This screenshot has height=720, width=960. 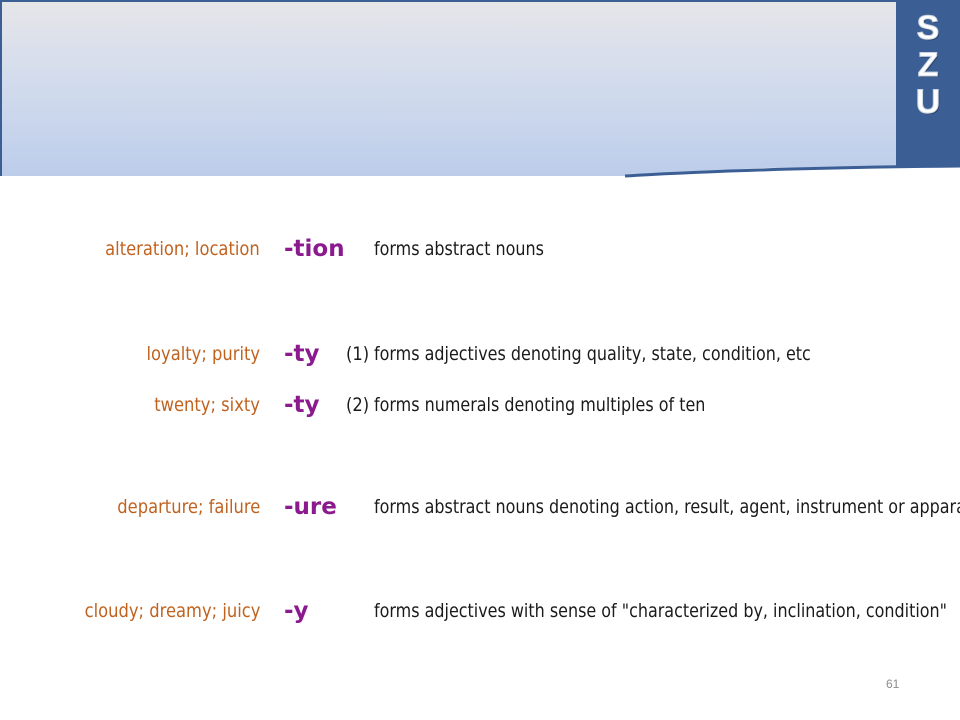 What do you see at coordinates (459, 249) in the screenshot?
I see `suffix-description: forms abstract nouns` at bounding box center [459, 249].